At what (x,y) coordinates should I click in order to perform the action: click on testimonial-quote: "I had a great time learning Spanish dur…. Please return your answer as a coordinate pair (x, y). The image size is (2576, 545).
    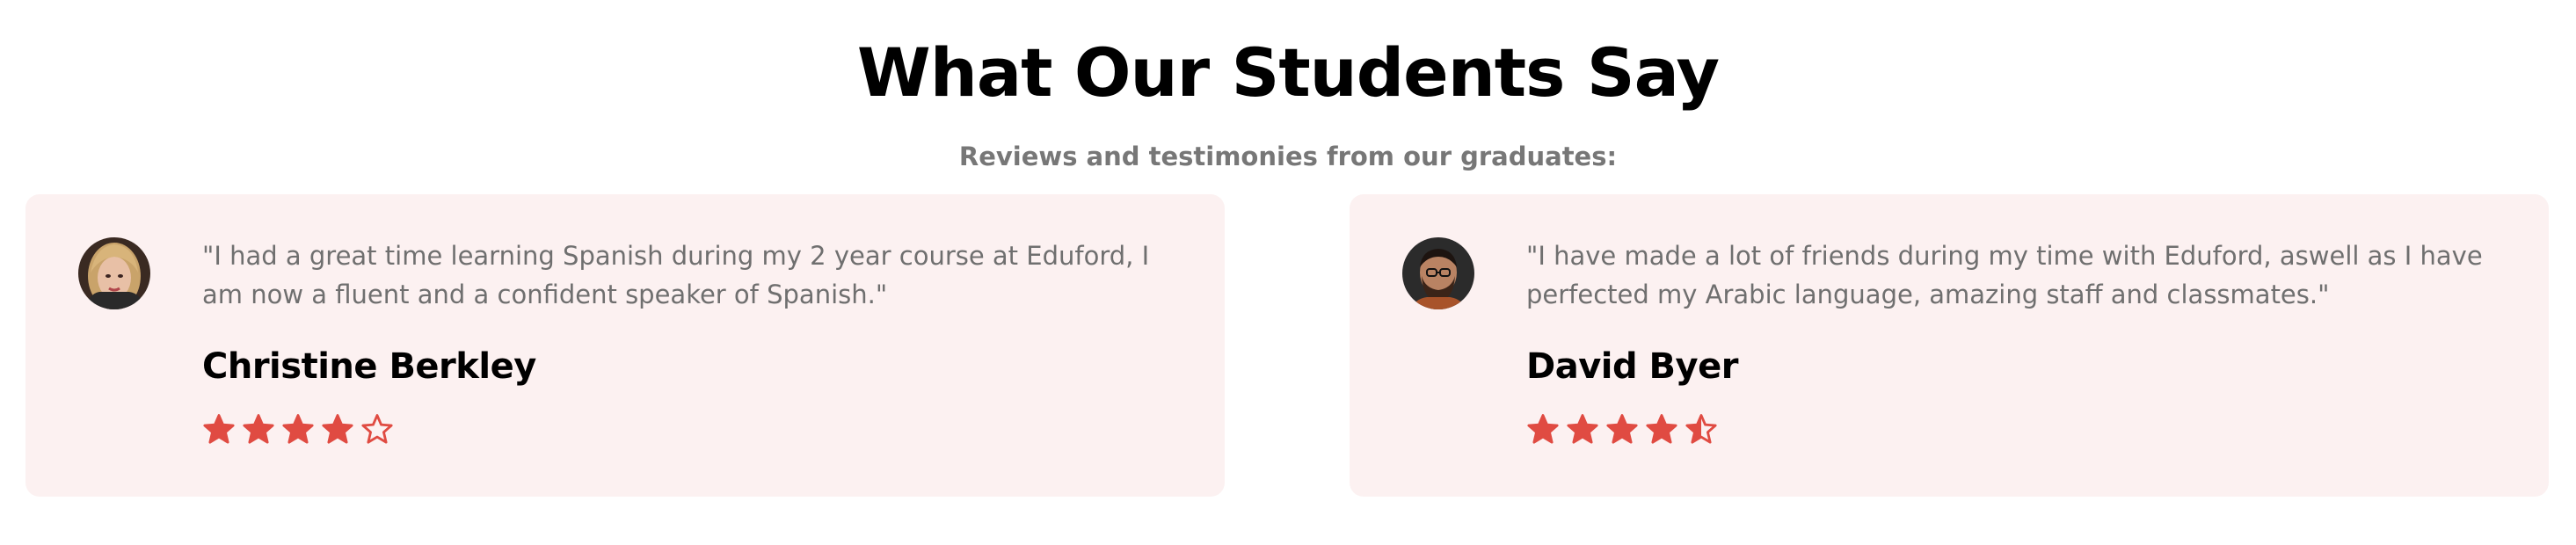
    Looking at the image, I should click on (676, 275).